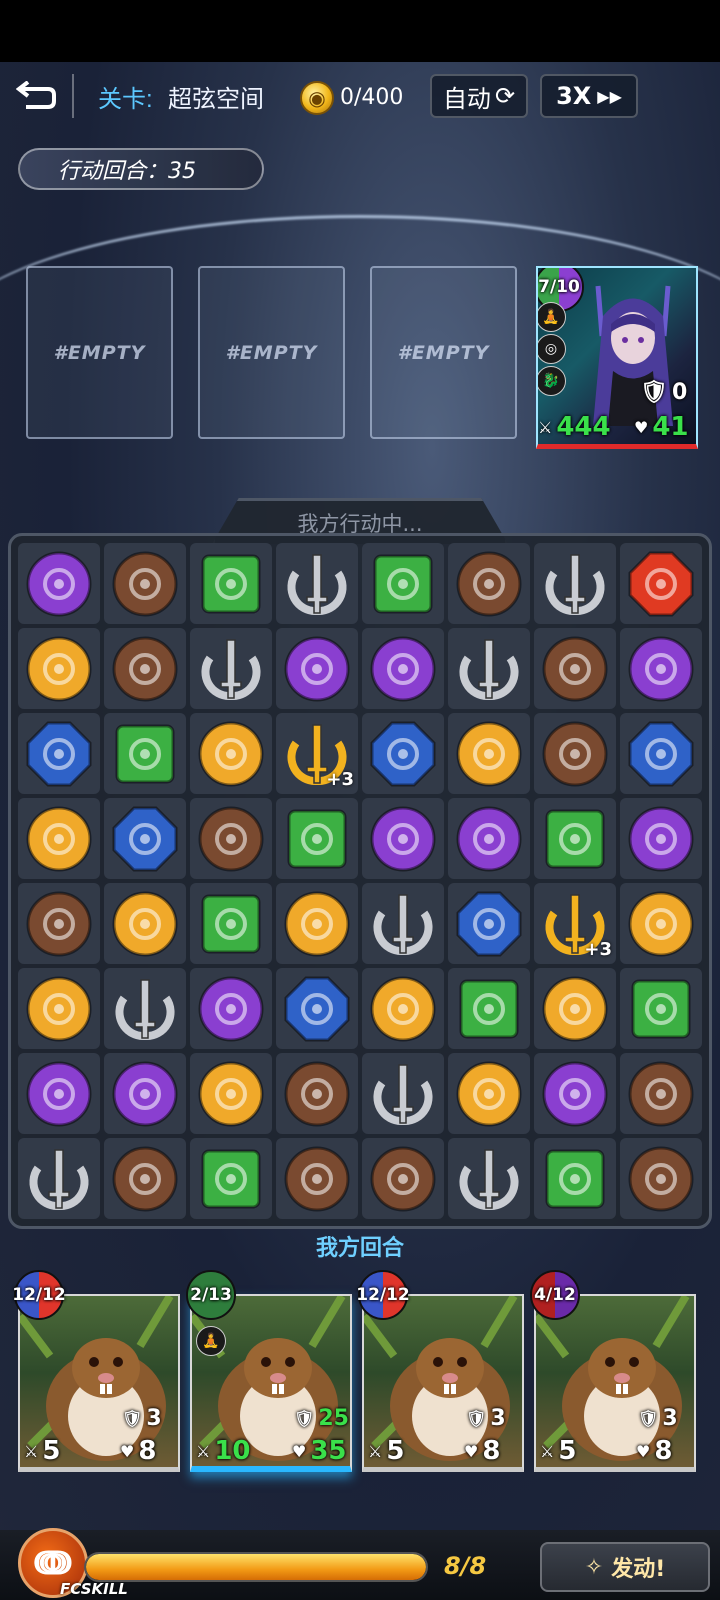  Describe the element at coordinates (360, 31) in the screenshot. I see `status-bar` at that location.